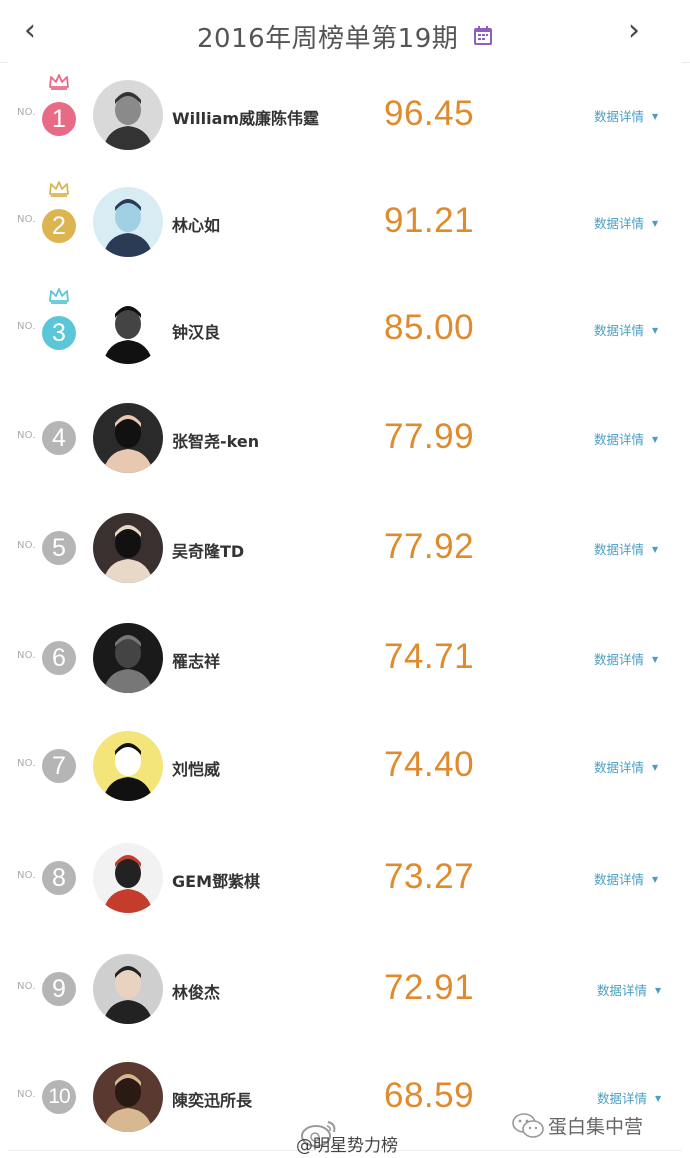 This screenshot has height=1158, width=690. What do you see at coordinates (483, 35) in the screenshot?
I see `calendar-icon` at bounding box center [483, 35].